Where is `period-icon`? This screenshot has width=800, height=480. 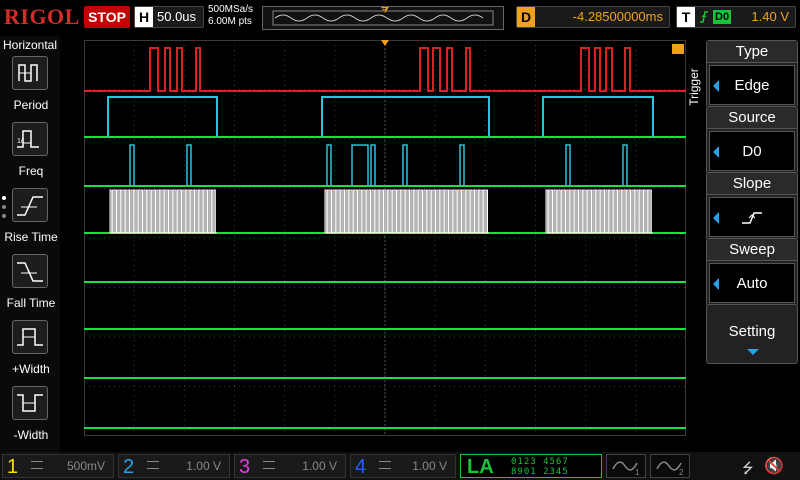
period-icon is located at coordinates (28, 73).